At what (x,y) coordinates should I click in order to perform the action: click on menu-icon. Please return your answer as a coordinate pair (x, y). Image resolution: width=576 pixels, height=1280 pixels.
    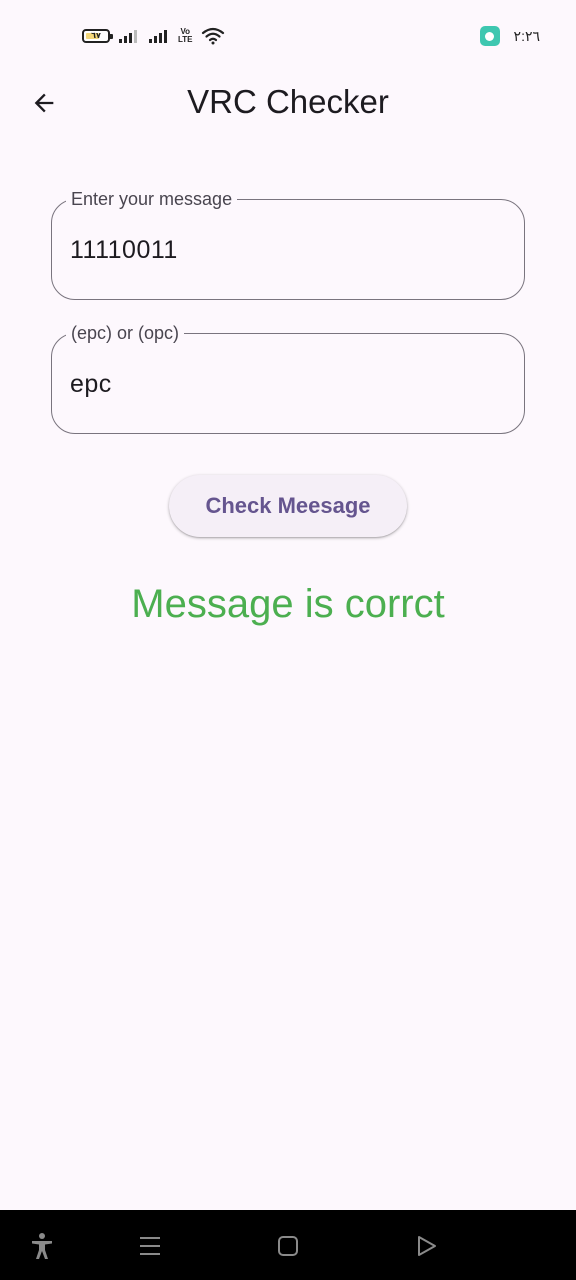
    Looking at the image, I should click on (150, 1246).